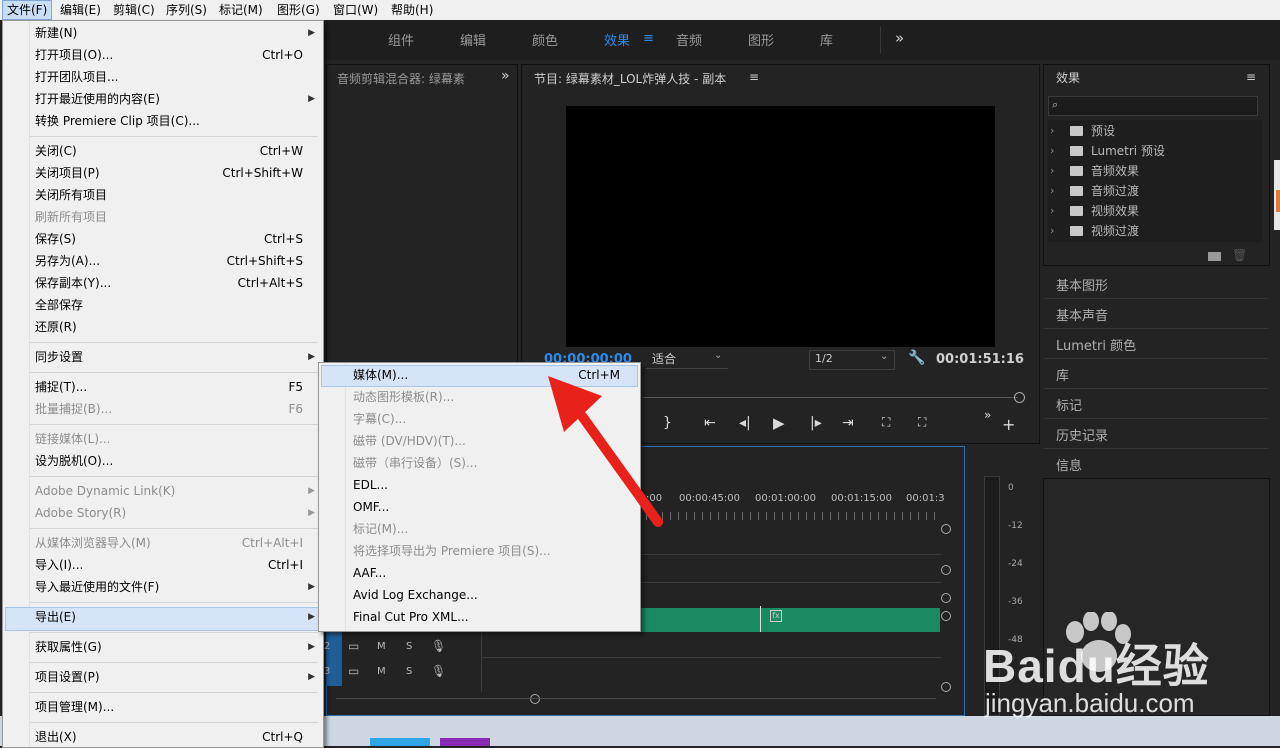 This screenshot has height=748, width=1280. Describe the element at coordinates (169, 283) in the screenshot. I see `menu-item-save-copy: 保存副本(Y)... Ctrl+Alt+S` at that location.